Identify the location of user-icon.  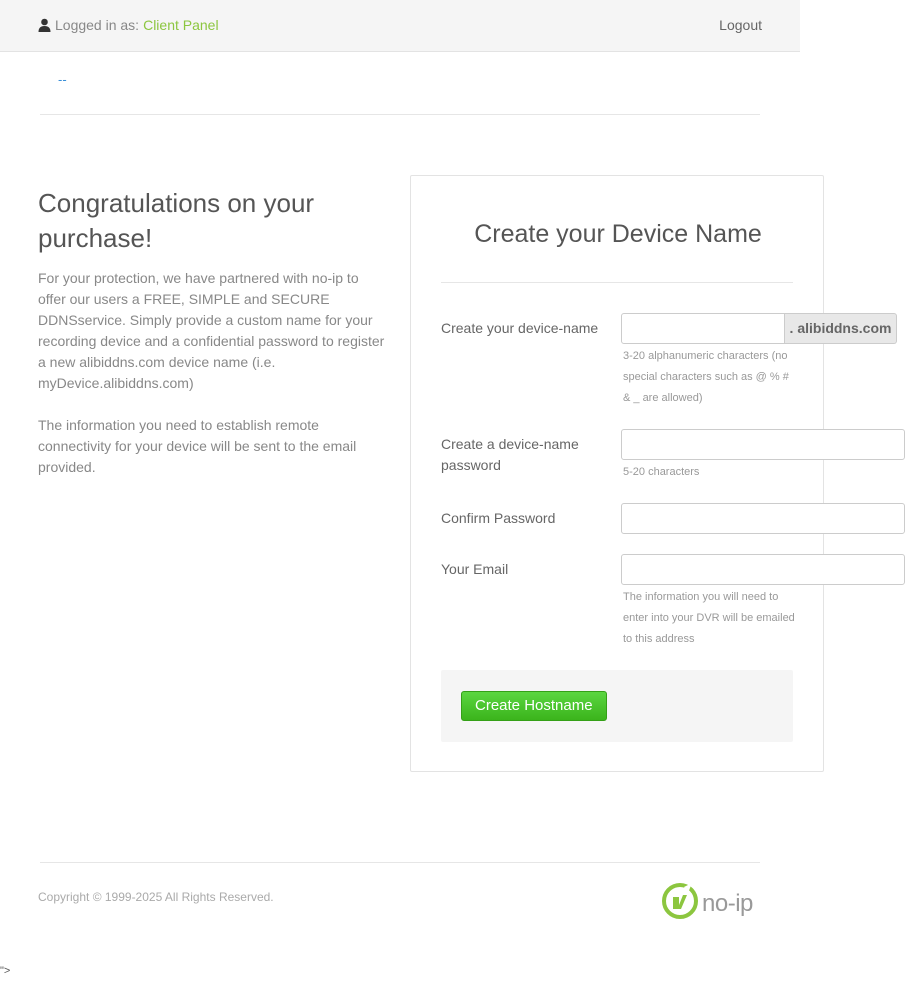
(44, 25).